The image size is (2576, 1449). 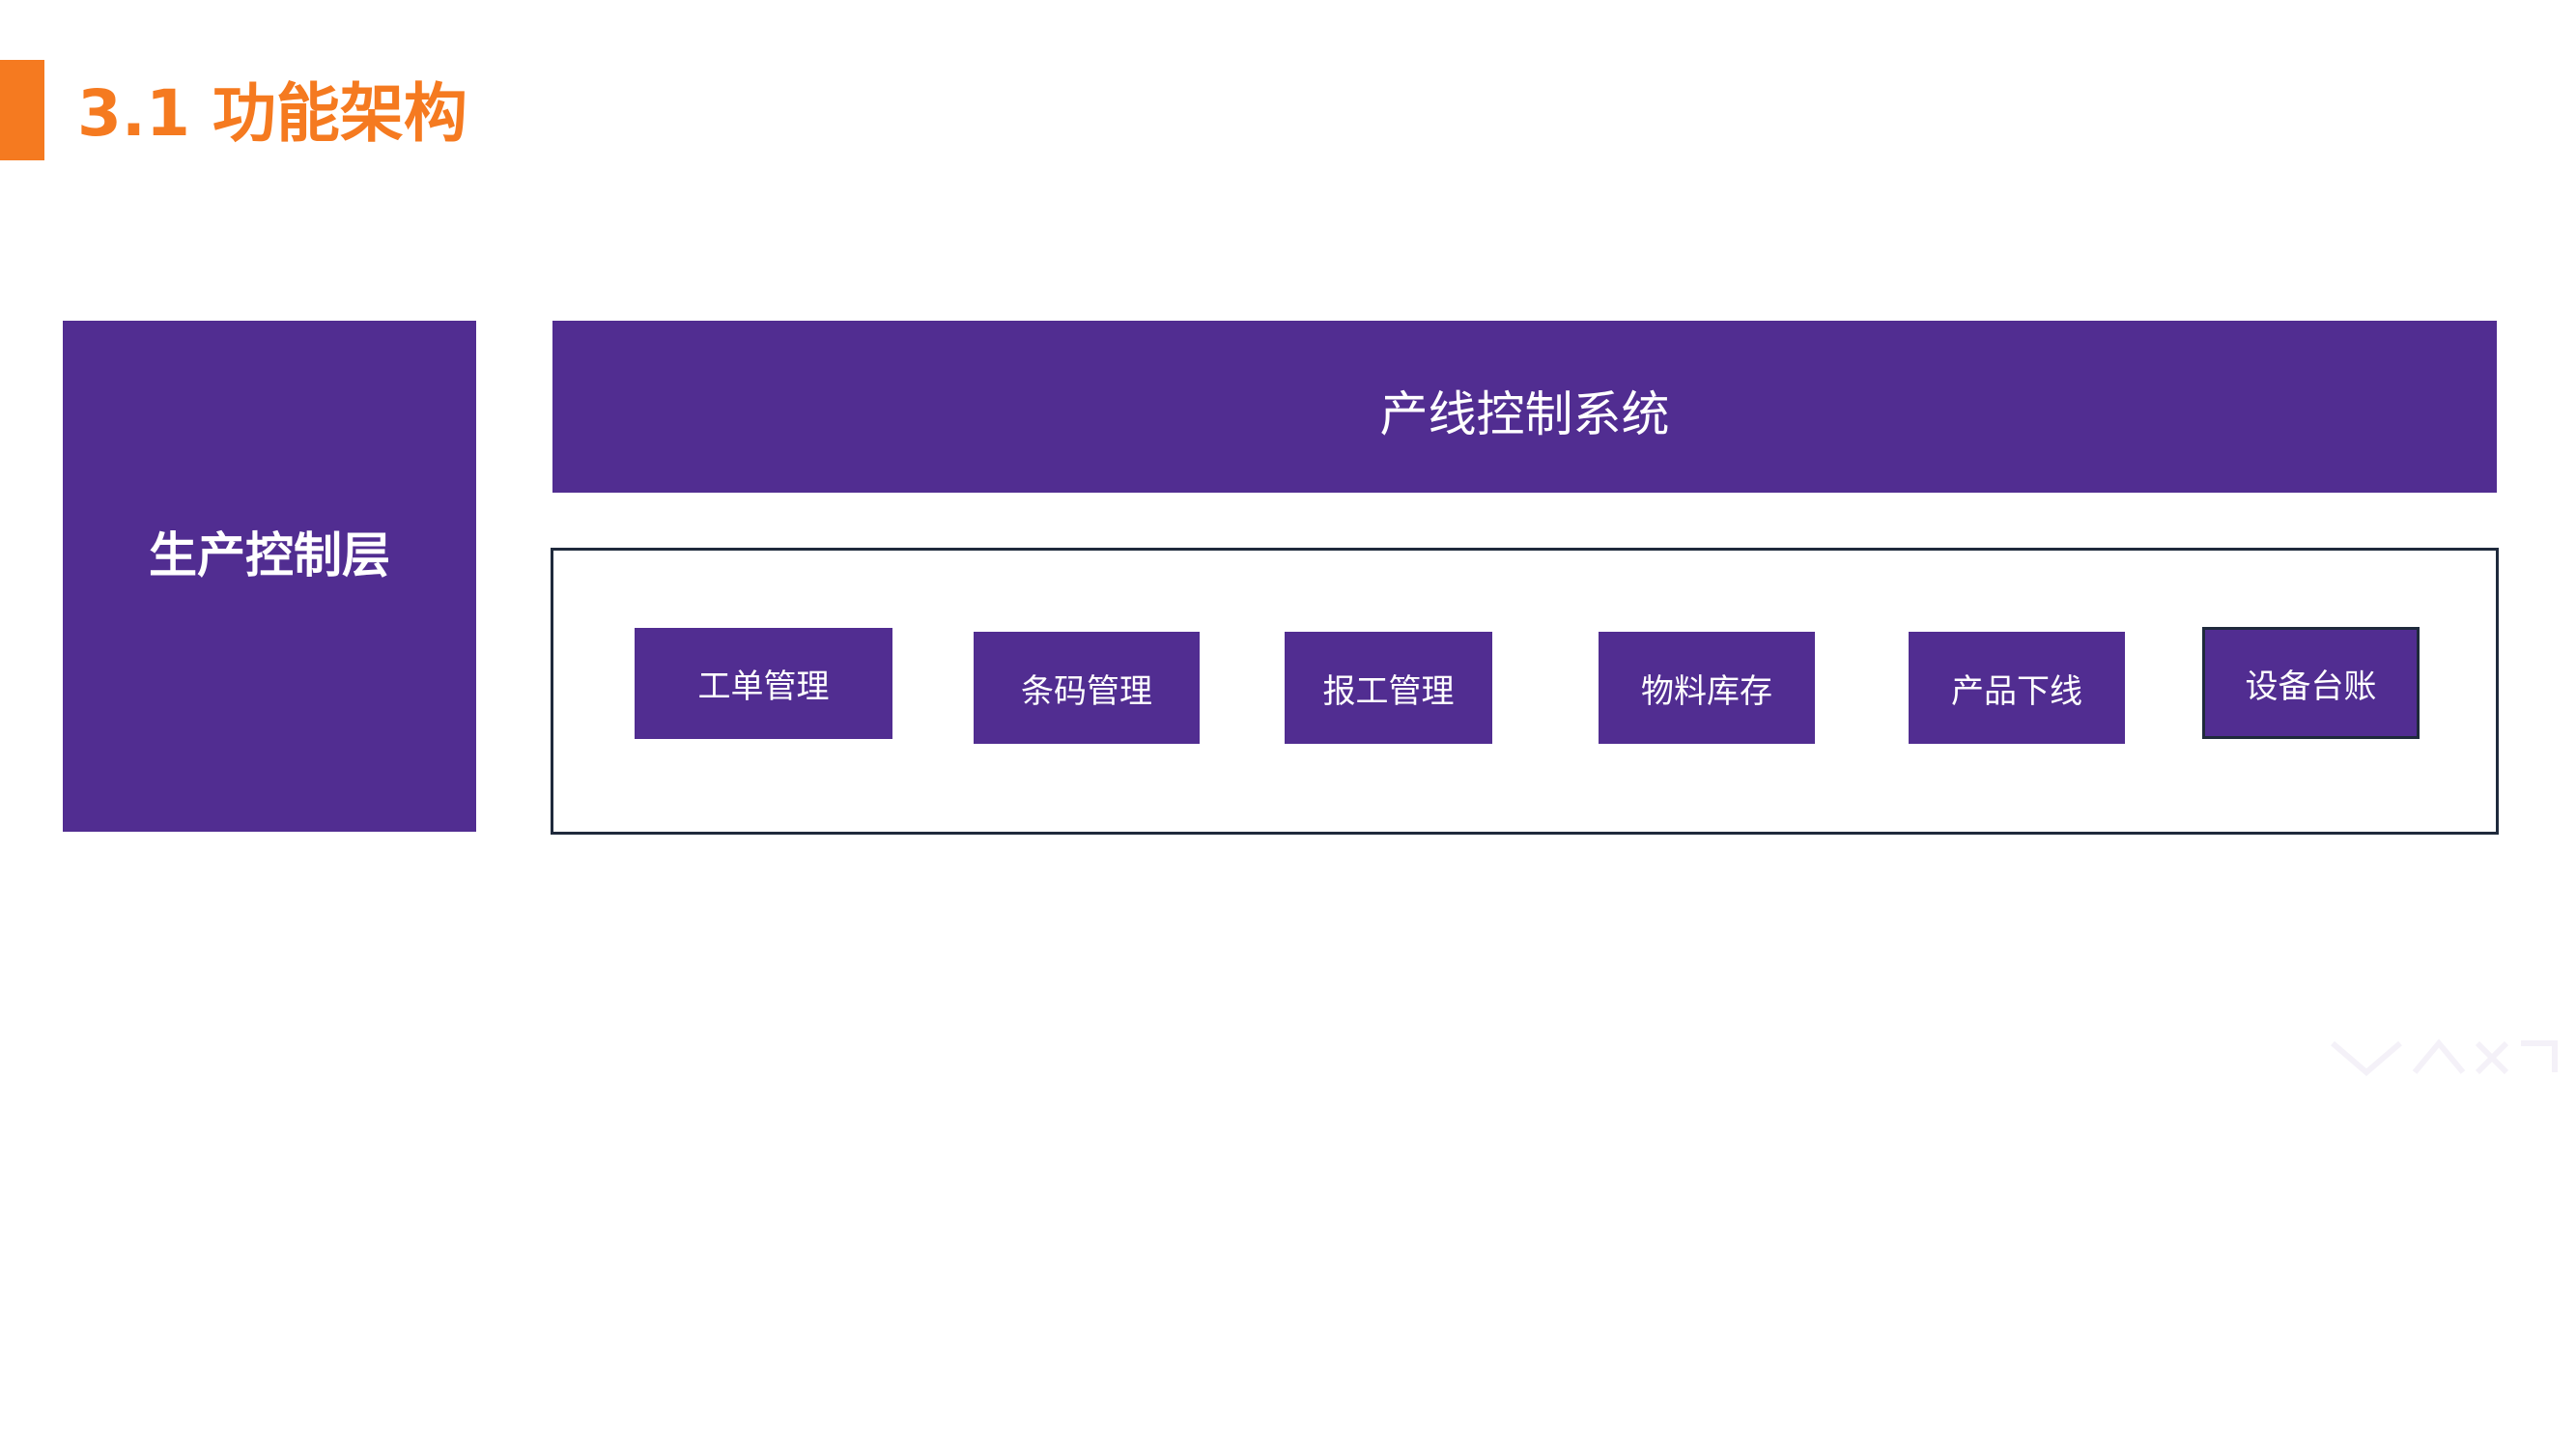 What do you see at coordinates (22, 110) in the screenshot?
I see `title-accent-bar` at bounding box center [22, 110].